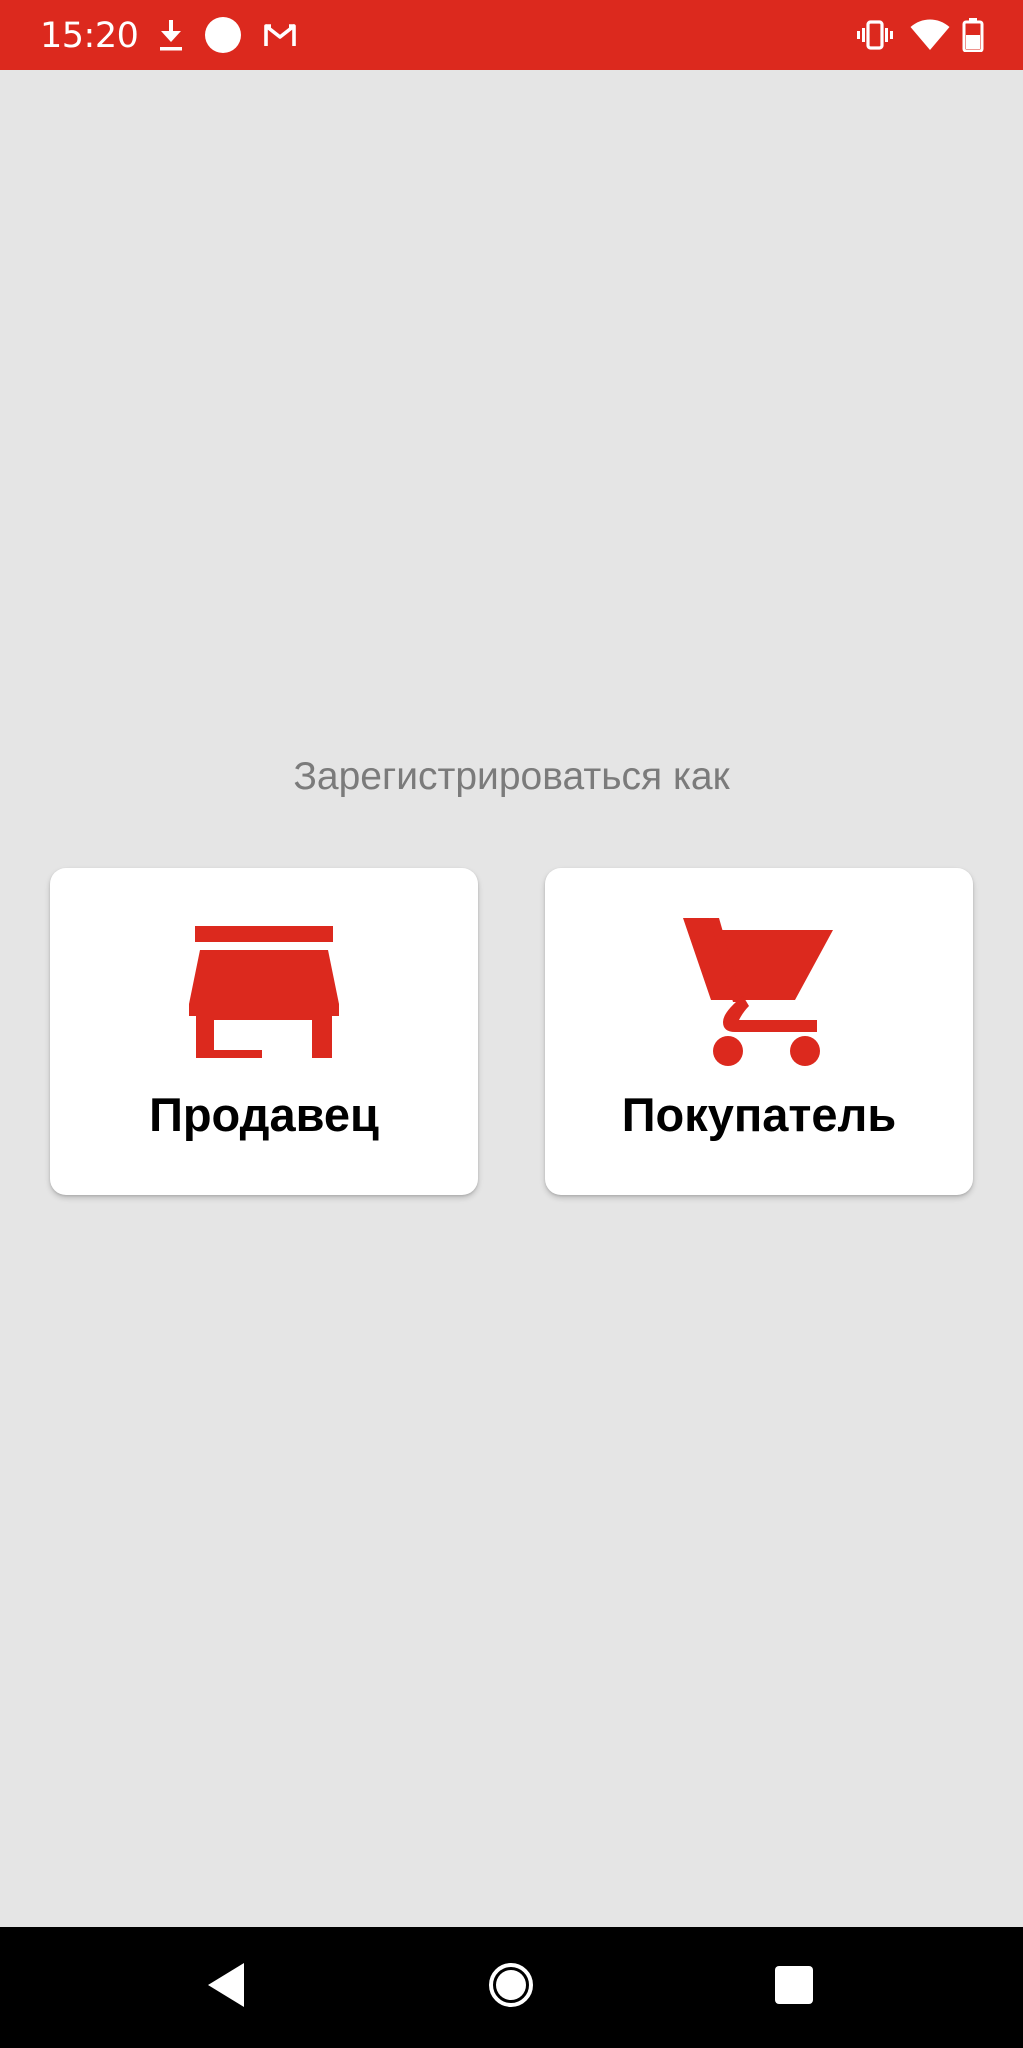  I want to click on home-icon, so click(511, 1987).